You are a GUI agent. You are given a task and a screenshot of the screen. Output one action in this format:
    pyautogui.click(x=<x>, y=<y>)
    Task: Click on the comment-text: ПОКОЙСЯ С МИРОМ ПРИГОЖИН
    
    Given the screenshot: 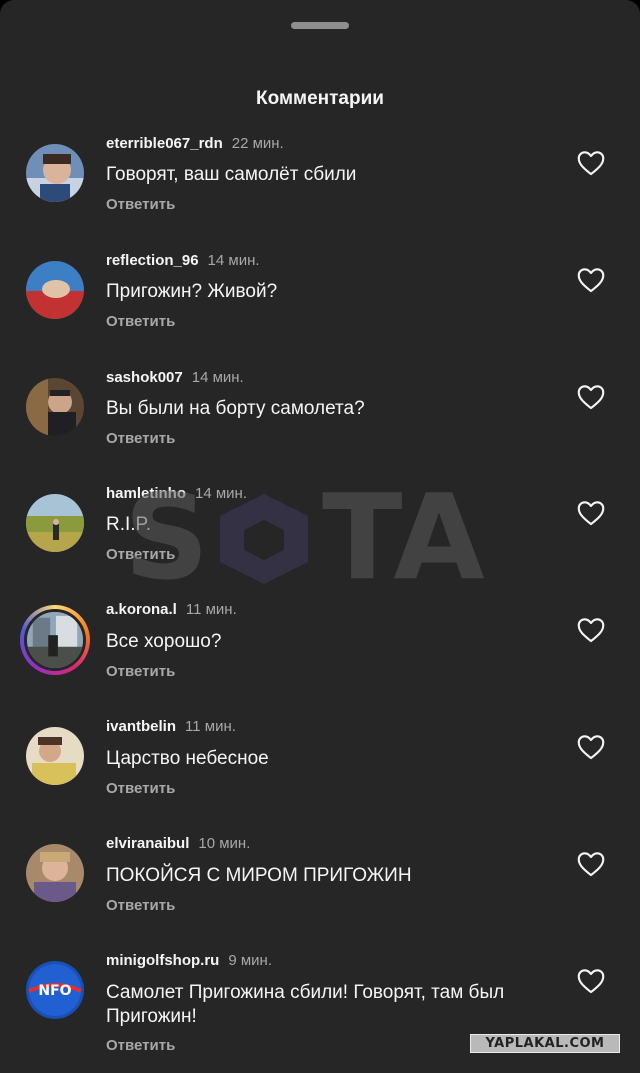 What is the action you would take?
    pyautogui.click(x=259, y=875)
    